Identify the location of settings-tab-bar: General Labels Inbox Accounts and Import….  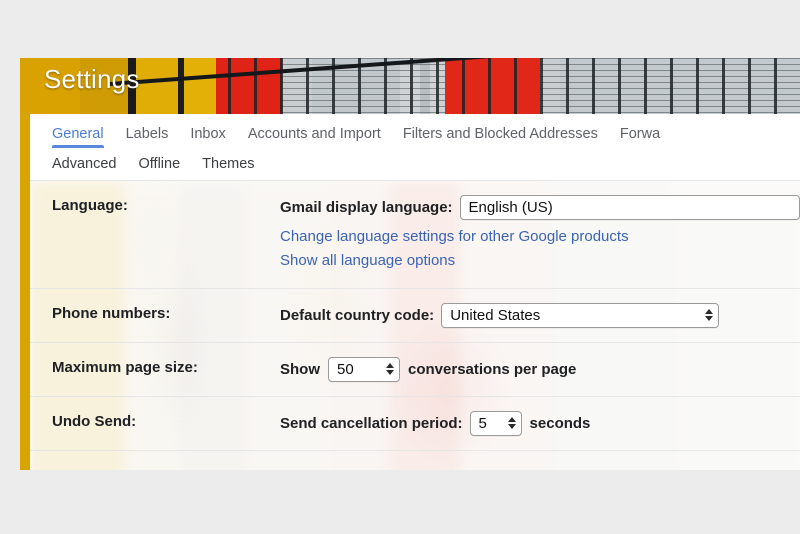
(415, 147).